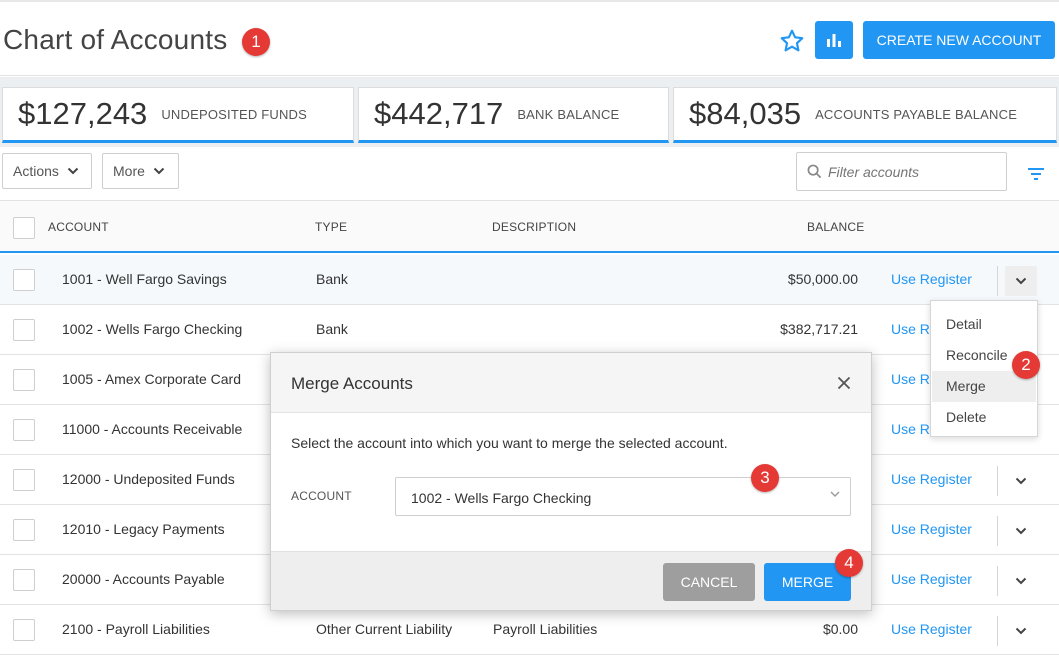 This screenshot has height=657, width=1059. I want to click on summary-amount: $442,717, so click(439, 113).